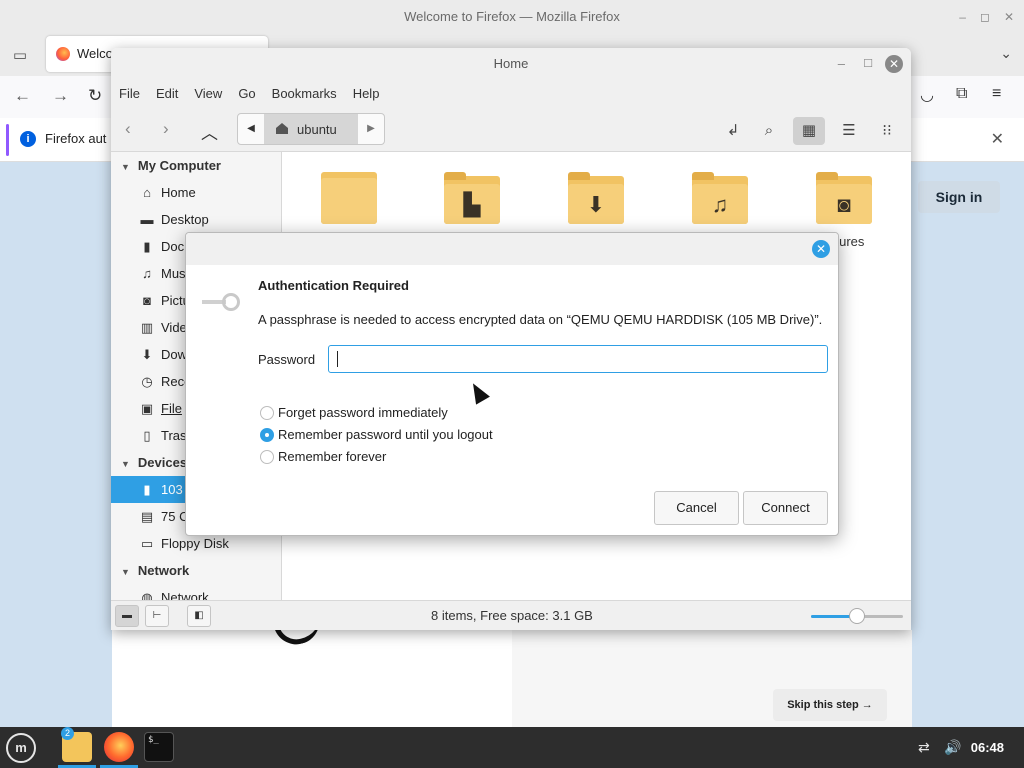 This screenshot has width=1024, height=768. Describe the element at coordinates (128, 129) in the screenshot. I see `back-icon: ‹` at that location.